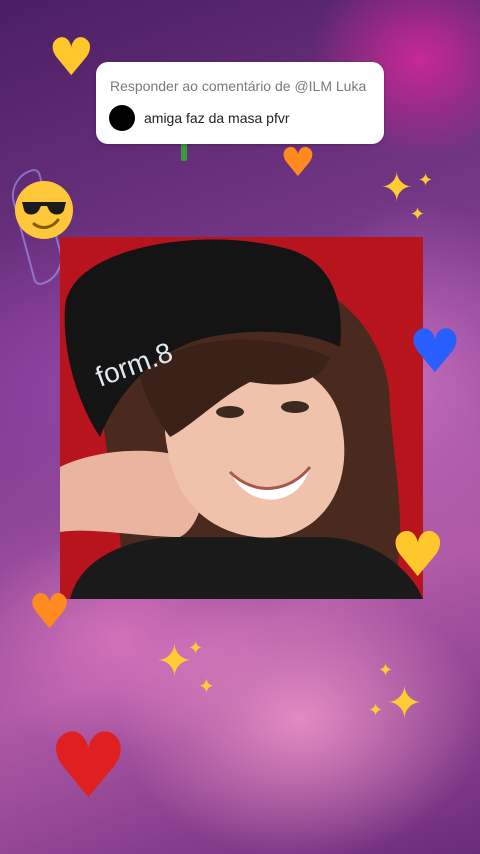 This screenshot has height=854, width=480. Describe the element at coordinates (184, 152) in the screenshot. I see `leaf-stem-decoration` at that location.